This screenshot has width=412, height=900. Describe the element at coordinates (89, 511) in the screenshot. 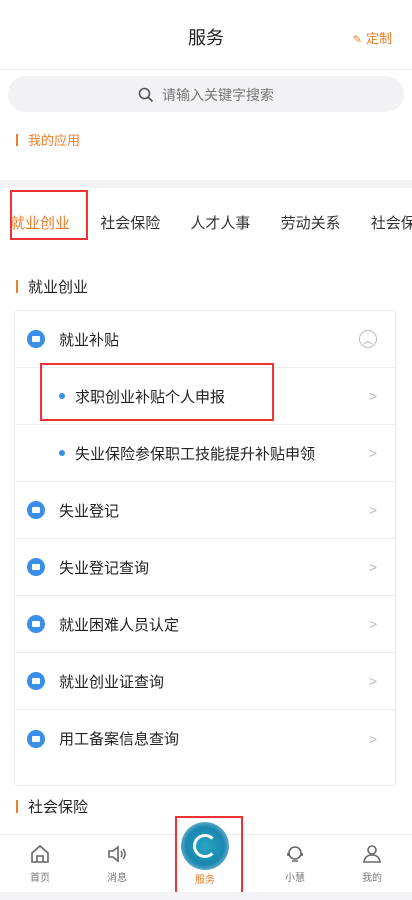

I see `item-label: 失业登记` at that location.